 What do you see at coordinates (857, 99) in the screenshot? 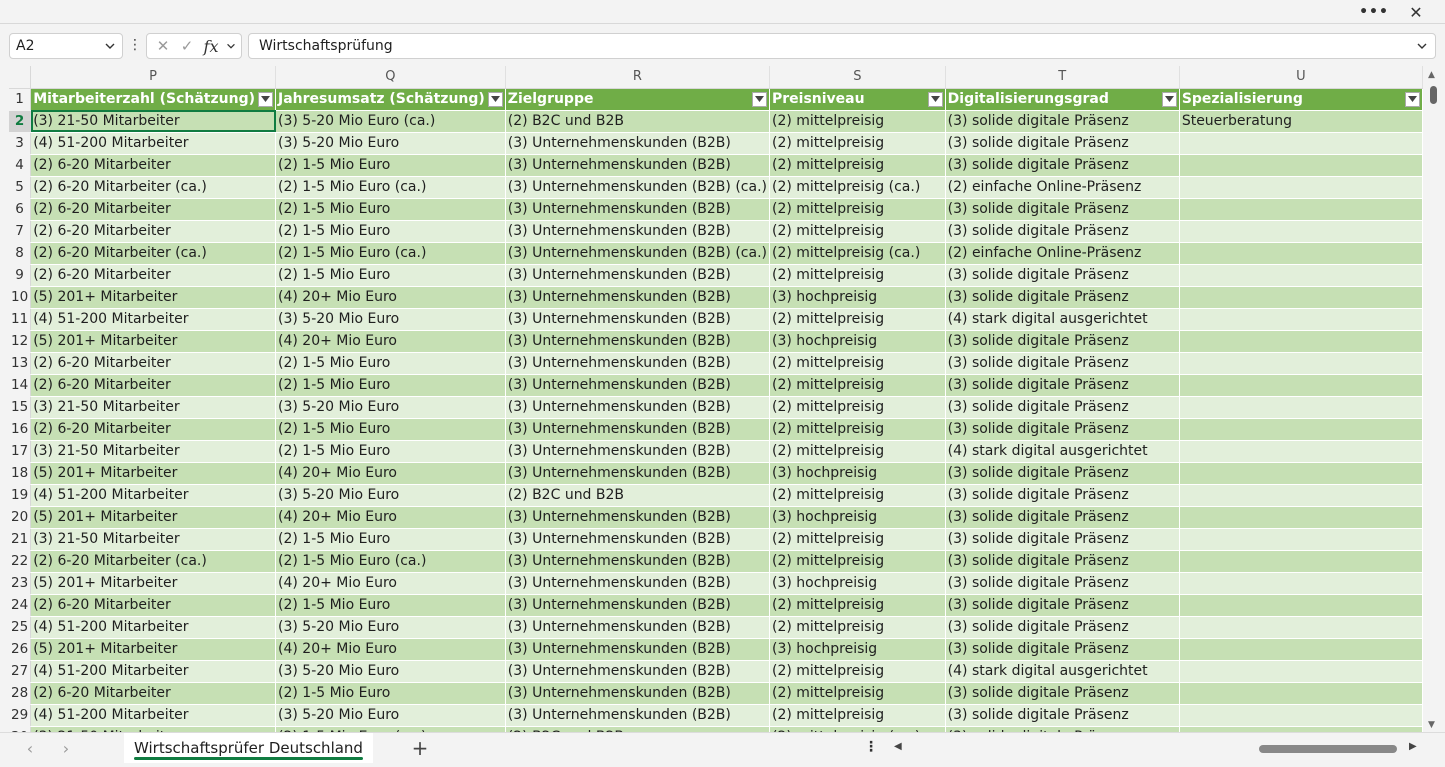
I see `table-header-cell: Preisniveau` at bounding box center [857, 99].